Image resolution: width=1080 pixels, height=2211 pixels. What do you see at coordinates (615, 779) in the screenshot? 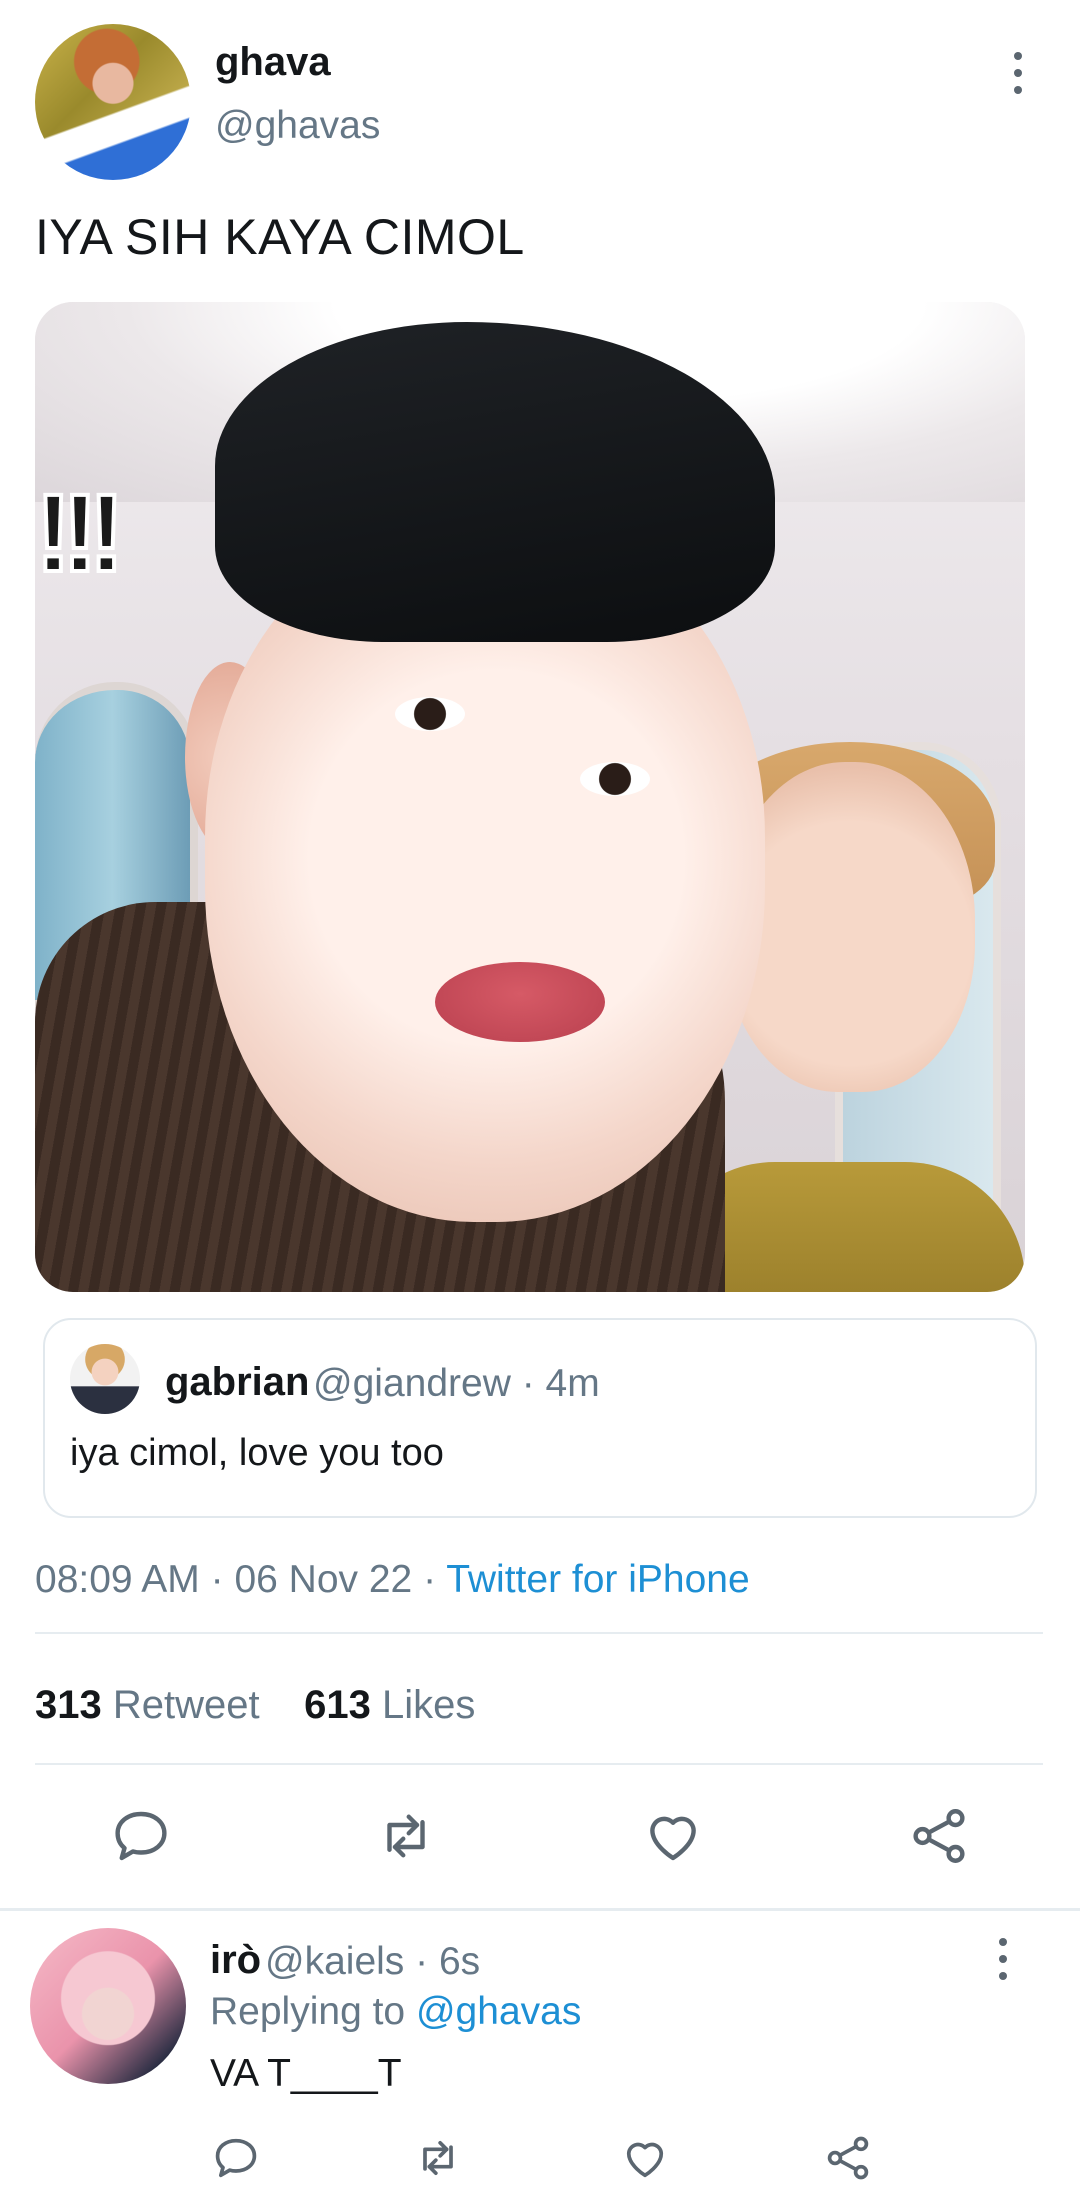
I see `media-eye-right` at bounding box center [615, 779].